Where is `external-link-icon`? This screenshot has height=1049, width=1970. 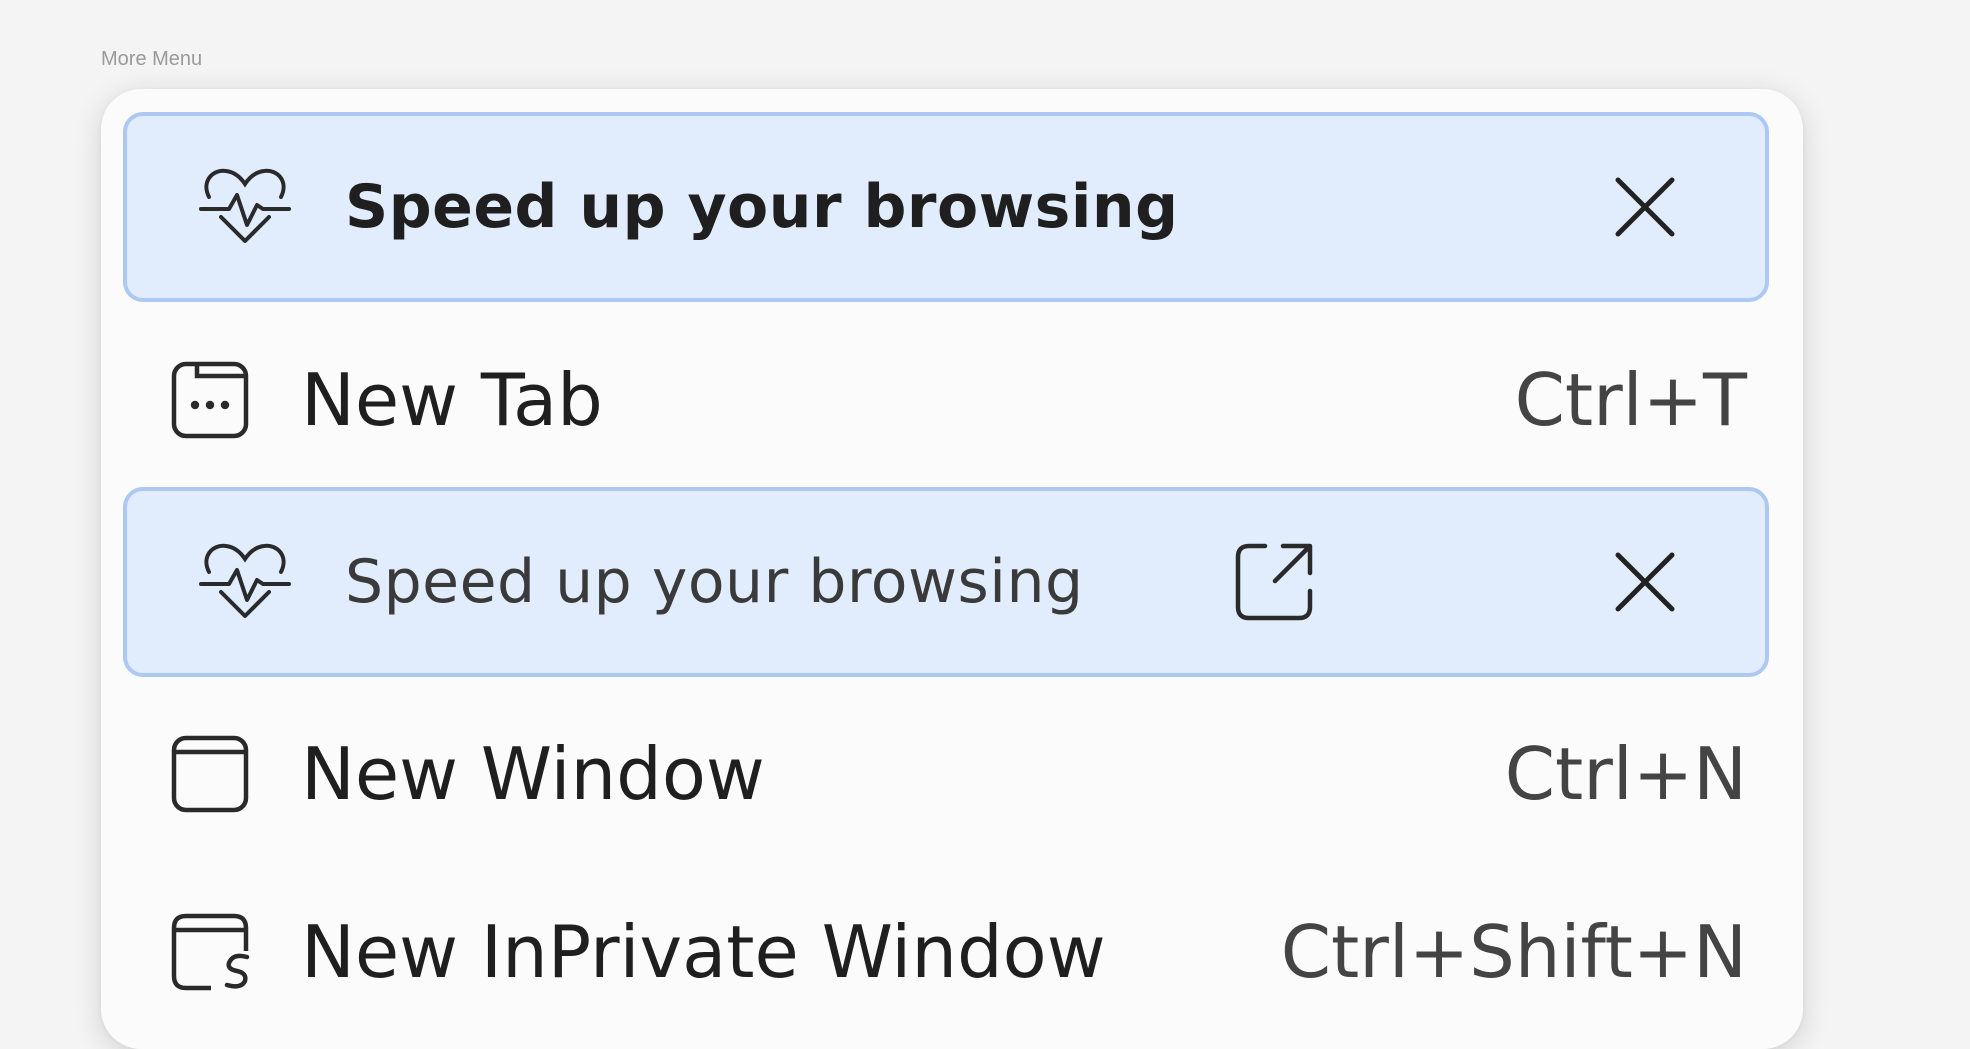
external-link-icon is located at coordinates (1274, 582).